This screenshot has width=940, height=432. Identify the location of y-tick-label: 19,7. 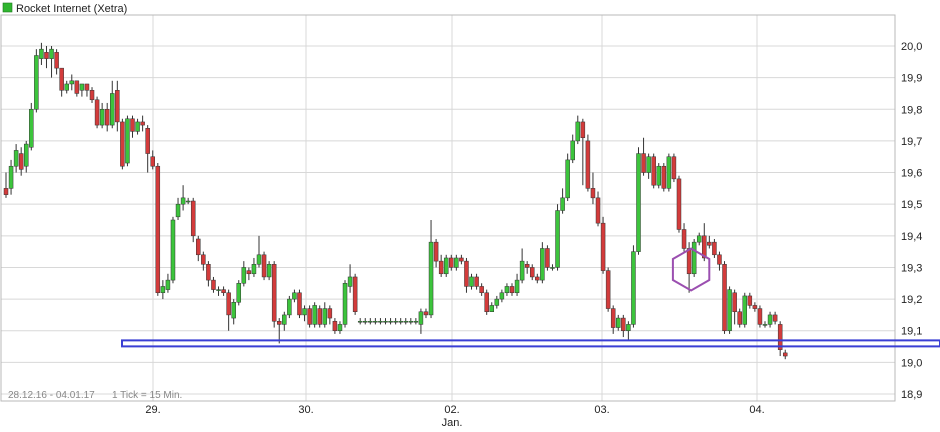
(911, 142).